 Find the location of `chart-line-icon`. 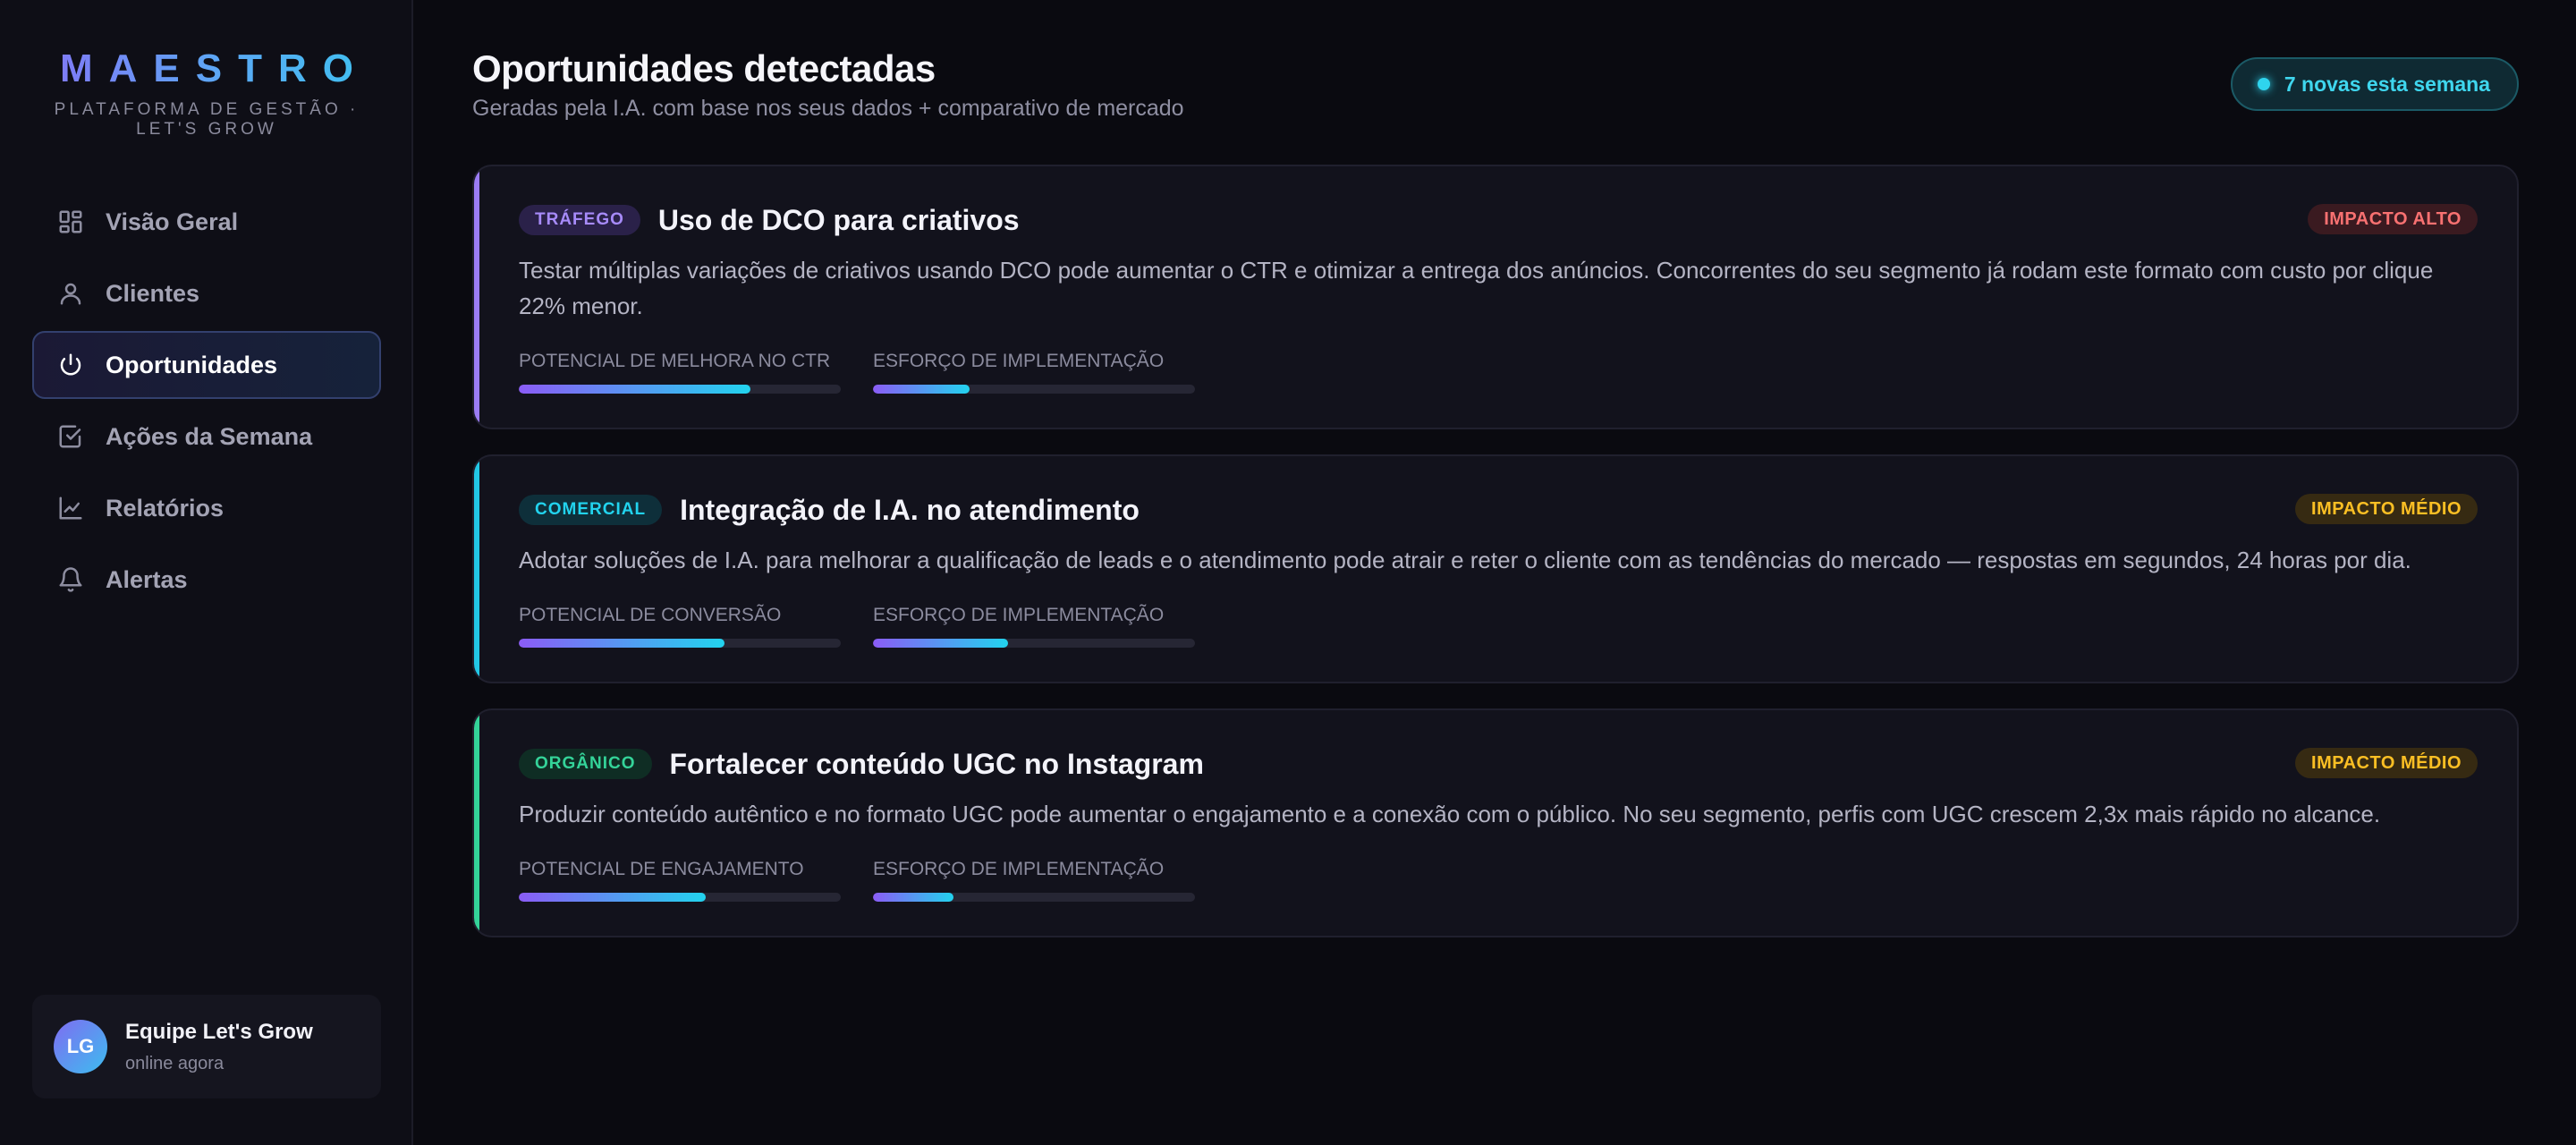

chart-line-icon is located at coordinates (70, 508).